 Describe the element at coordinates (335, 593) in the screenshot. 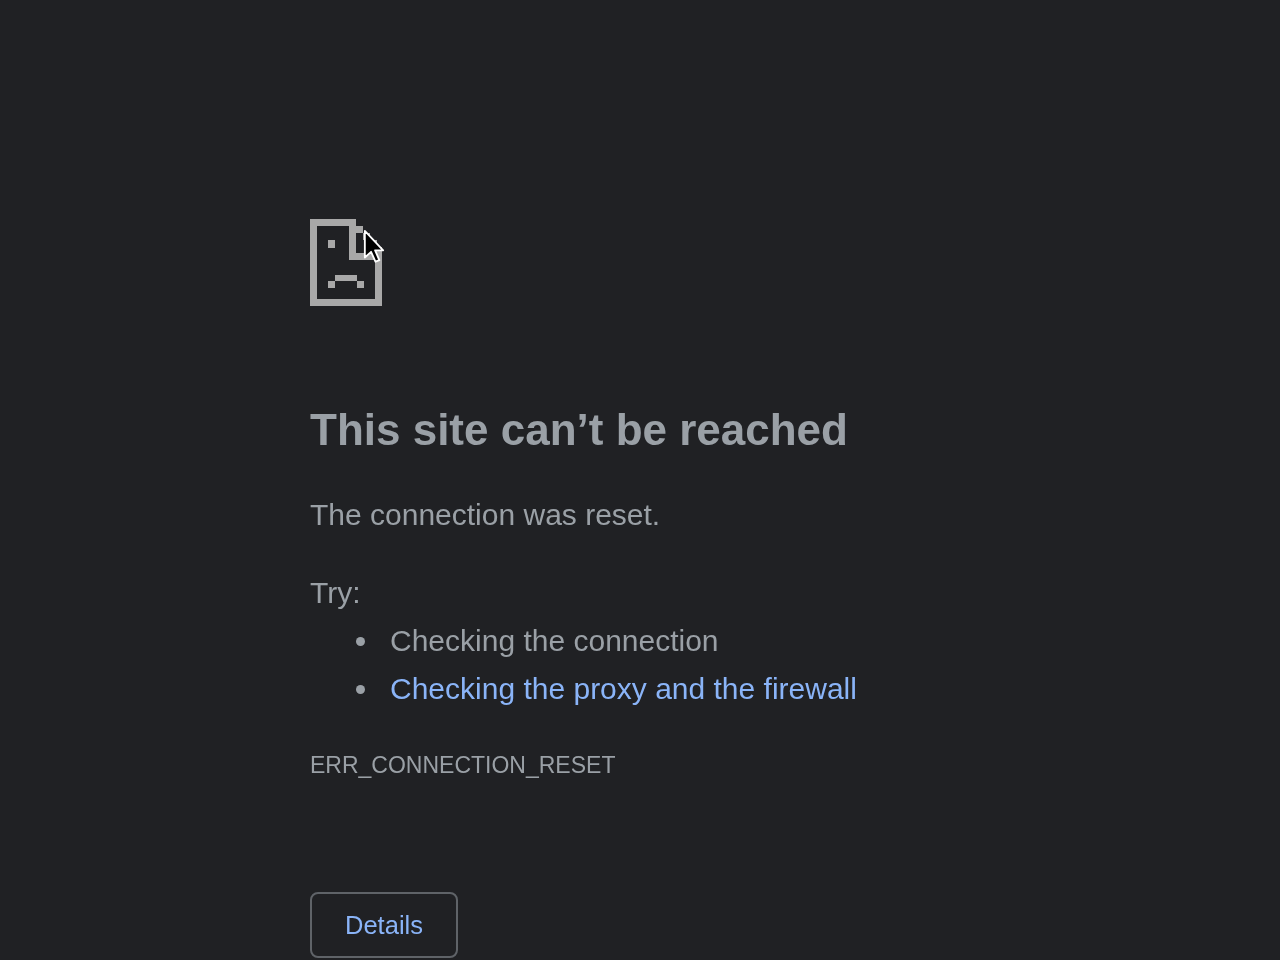

I see `suggestions-label: Try:` at that location.